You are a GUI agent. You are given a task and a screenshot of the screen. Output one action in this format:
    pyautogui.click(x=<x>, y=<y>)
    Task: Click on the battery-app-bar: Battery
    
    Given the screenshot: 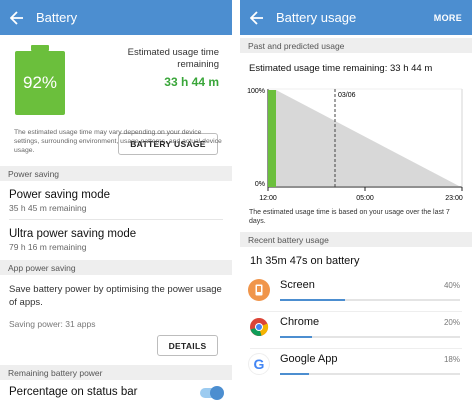 What is the action you would take?
    pyautogui.click(x=116, y=17)
    